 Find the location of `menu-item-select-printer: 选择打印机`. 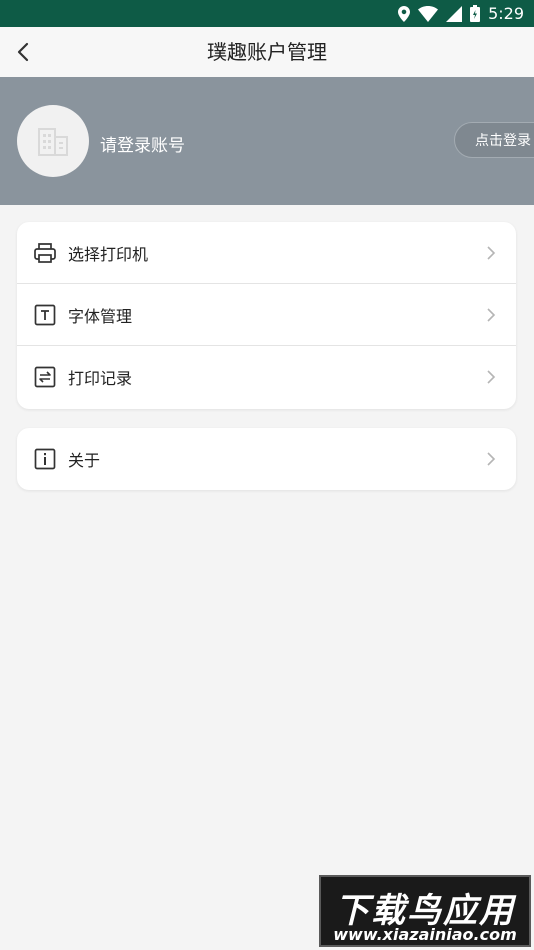

menu-item-select-printer: 选择打印机 is located at coordinates (266, 253).